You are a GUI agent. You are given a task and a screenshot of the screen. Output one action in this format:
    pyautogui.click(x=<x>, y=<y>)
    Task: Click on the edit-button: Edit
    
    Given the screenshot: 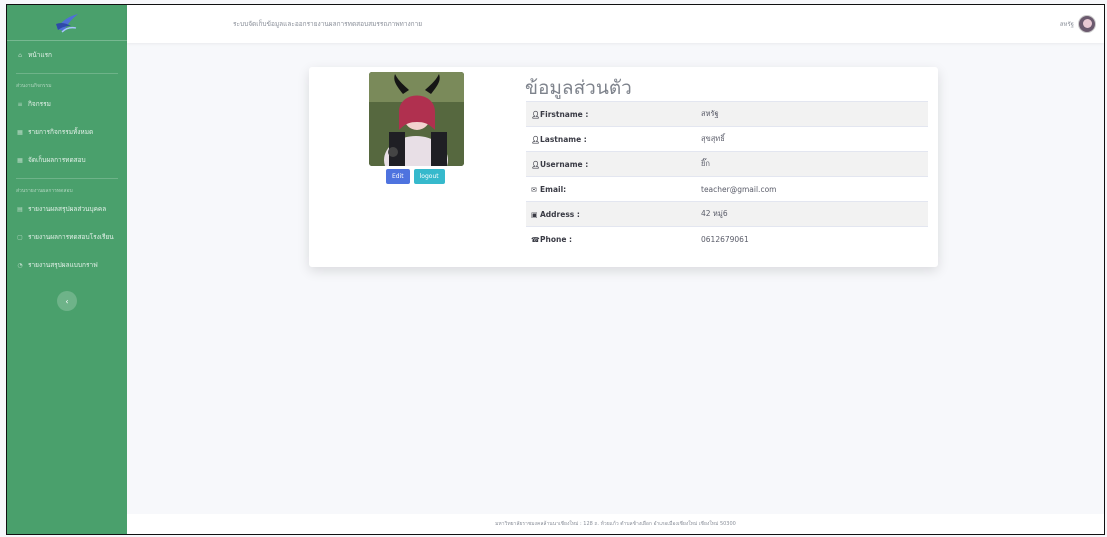 What is the action you would take?
    pyautogui.click(x=398, y=176)
    